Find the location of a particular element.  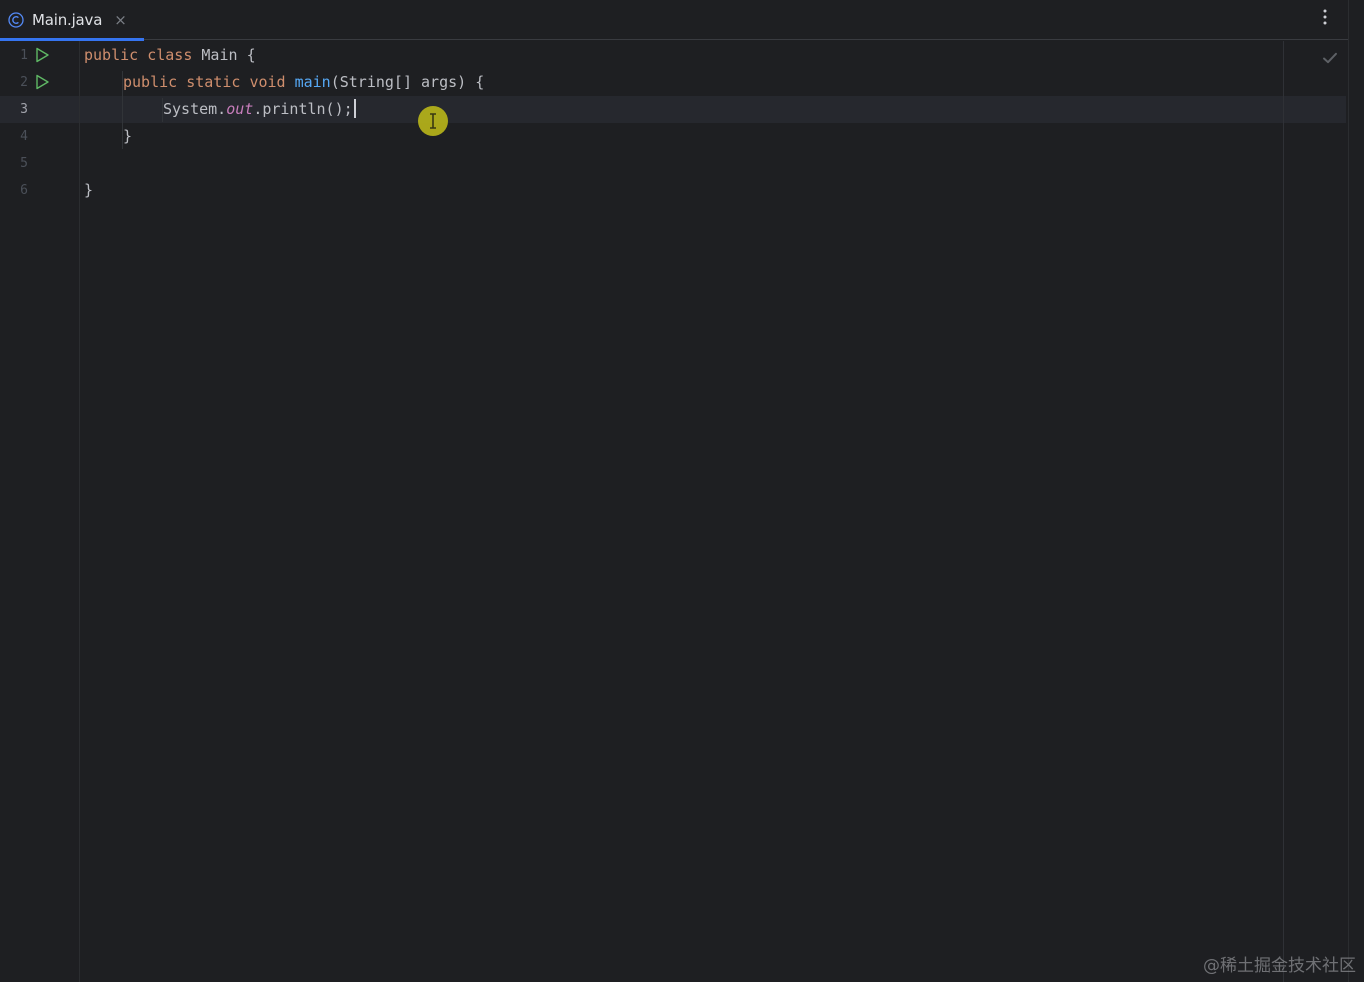

line-number-current: 3 is located at coordinates (24, 109).